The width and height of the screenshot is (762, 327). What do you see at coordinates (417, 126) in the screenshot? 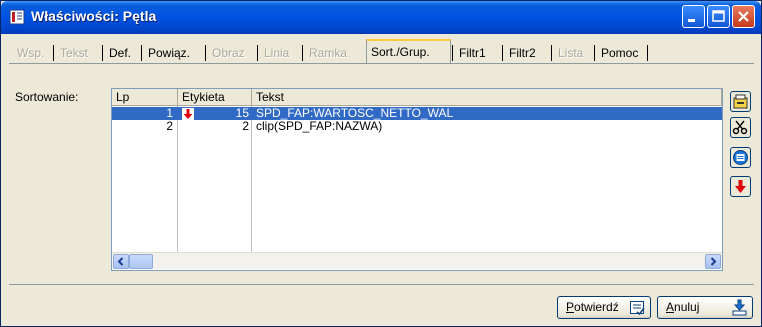
I see `table-row: 2 2 clip(SPD_FAP:NAZWA)` at bounding box center [417, 126].